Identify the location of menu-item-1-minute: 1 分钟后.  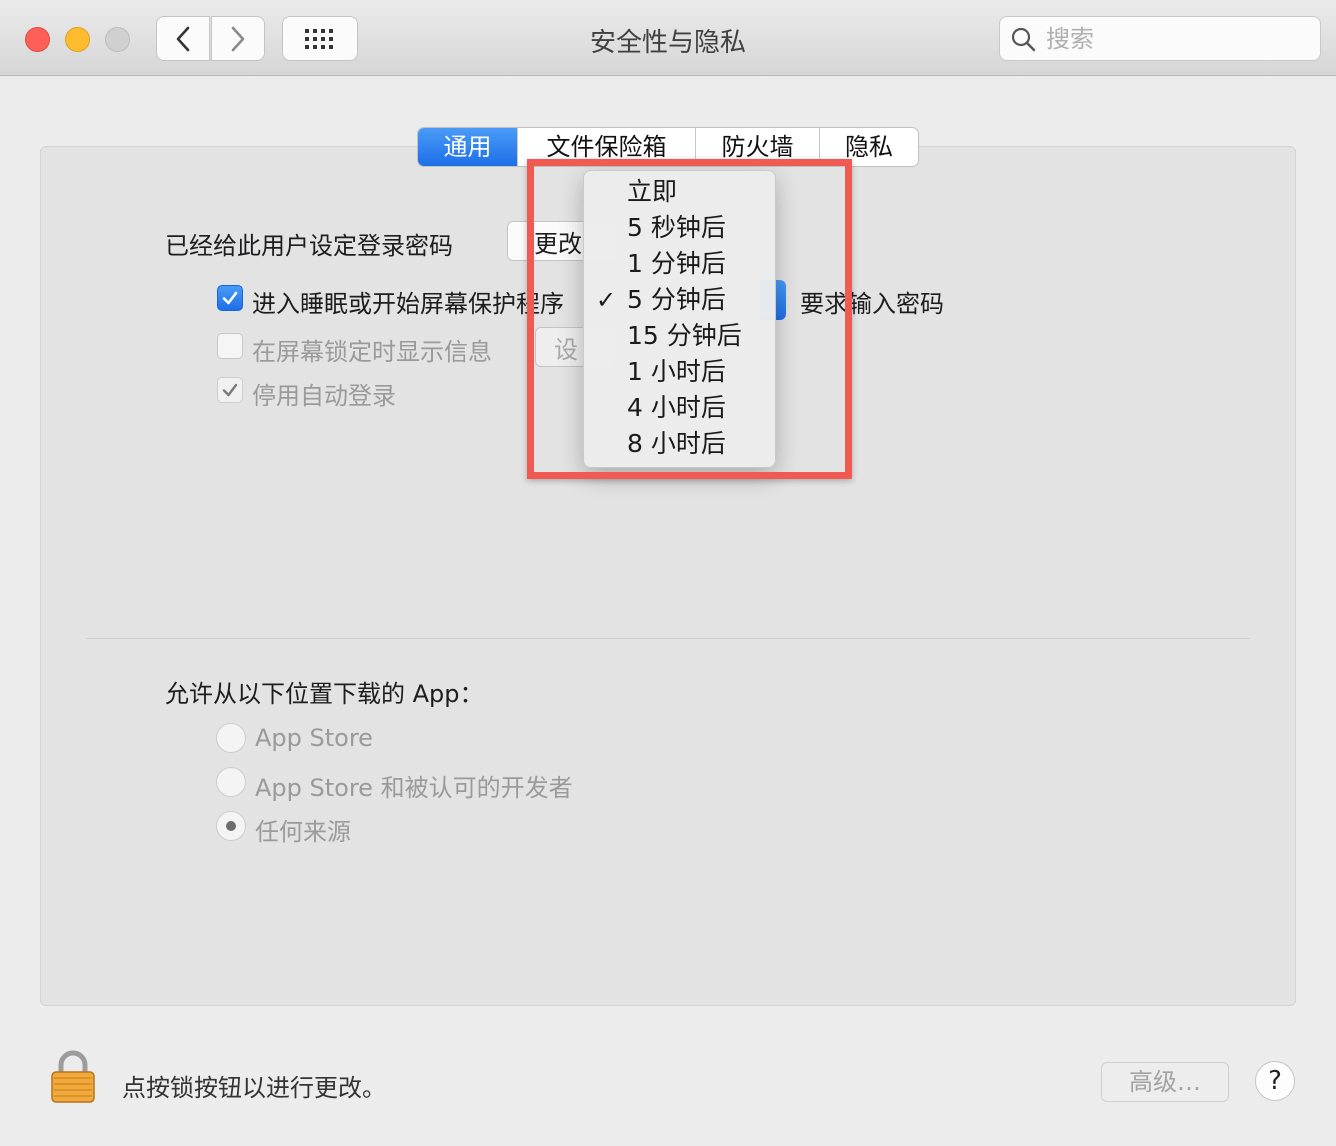
(679, 264).